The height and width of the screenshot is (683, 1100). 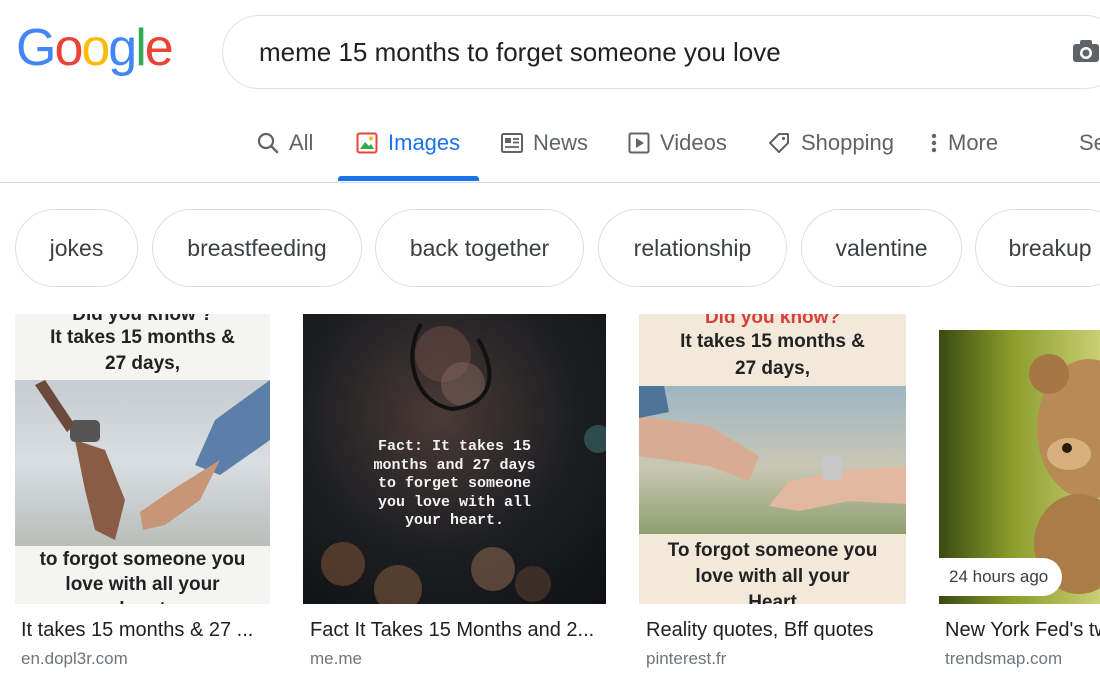 I want to click on chip-label: jokes, so click(x=76, y=247).